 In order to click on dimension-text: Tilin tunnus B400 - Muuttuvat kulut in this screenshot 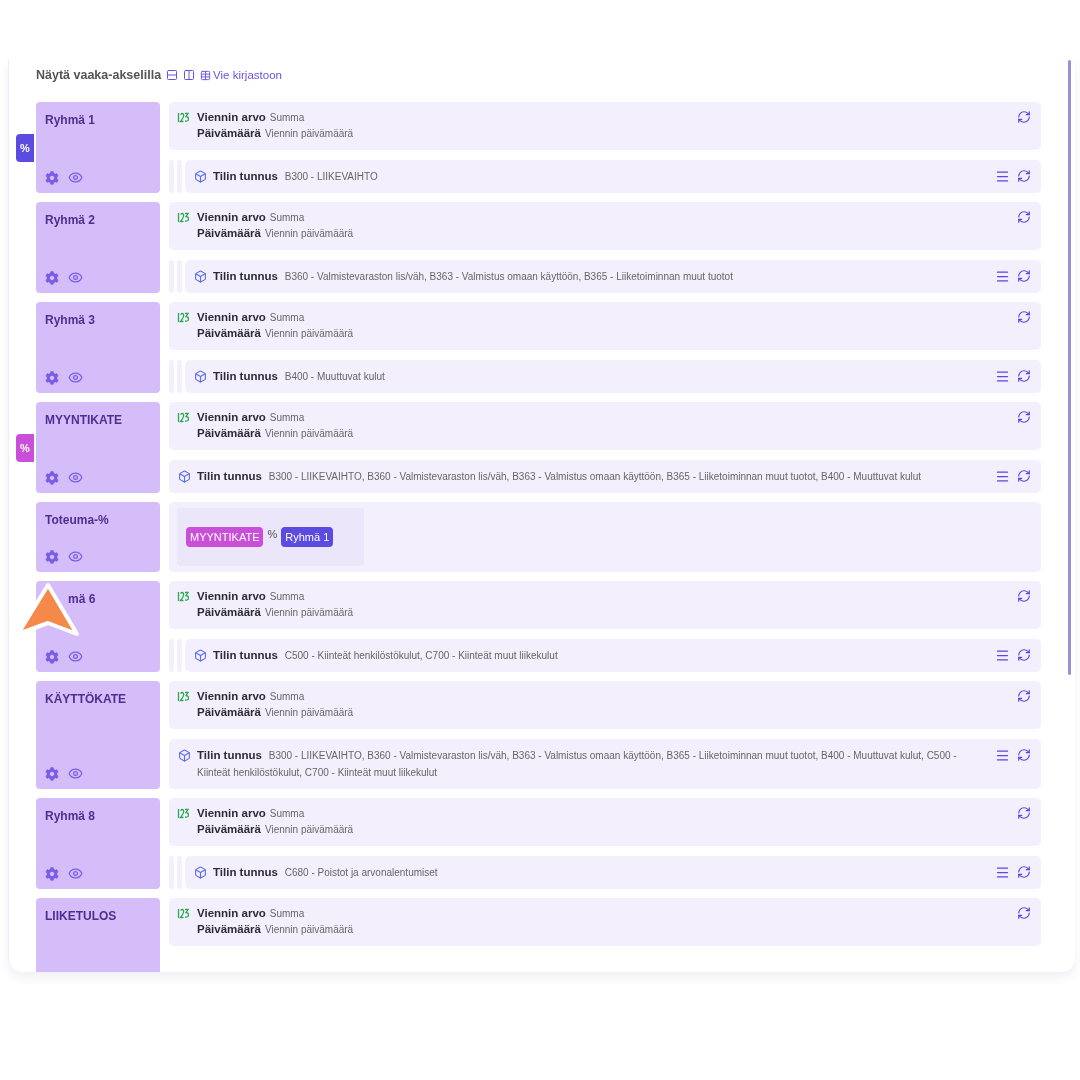, I will do `click(299, 376)`.